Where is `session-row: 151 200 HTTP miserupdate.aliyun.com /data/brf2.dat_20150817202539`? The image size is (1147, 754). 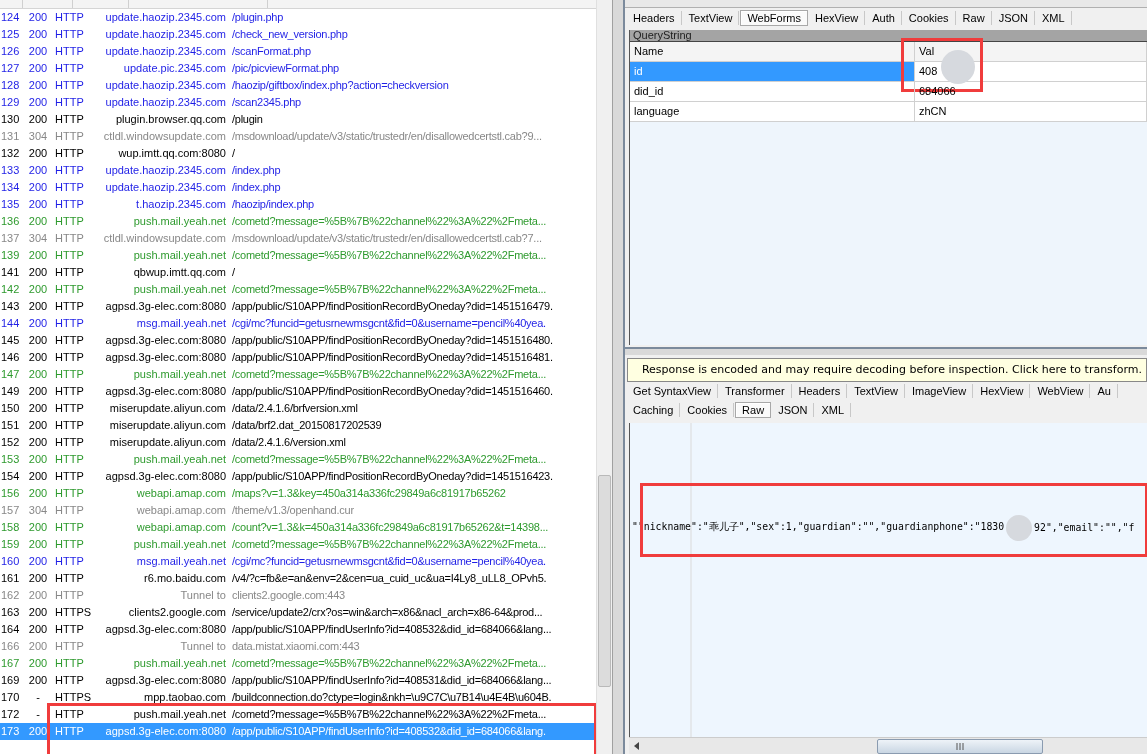 session-row: 151 200 HTTP miserupdate.aliyun.com /data/brf2.dat_20150817202539 is located at coordinates (298, 425).